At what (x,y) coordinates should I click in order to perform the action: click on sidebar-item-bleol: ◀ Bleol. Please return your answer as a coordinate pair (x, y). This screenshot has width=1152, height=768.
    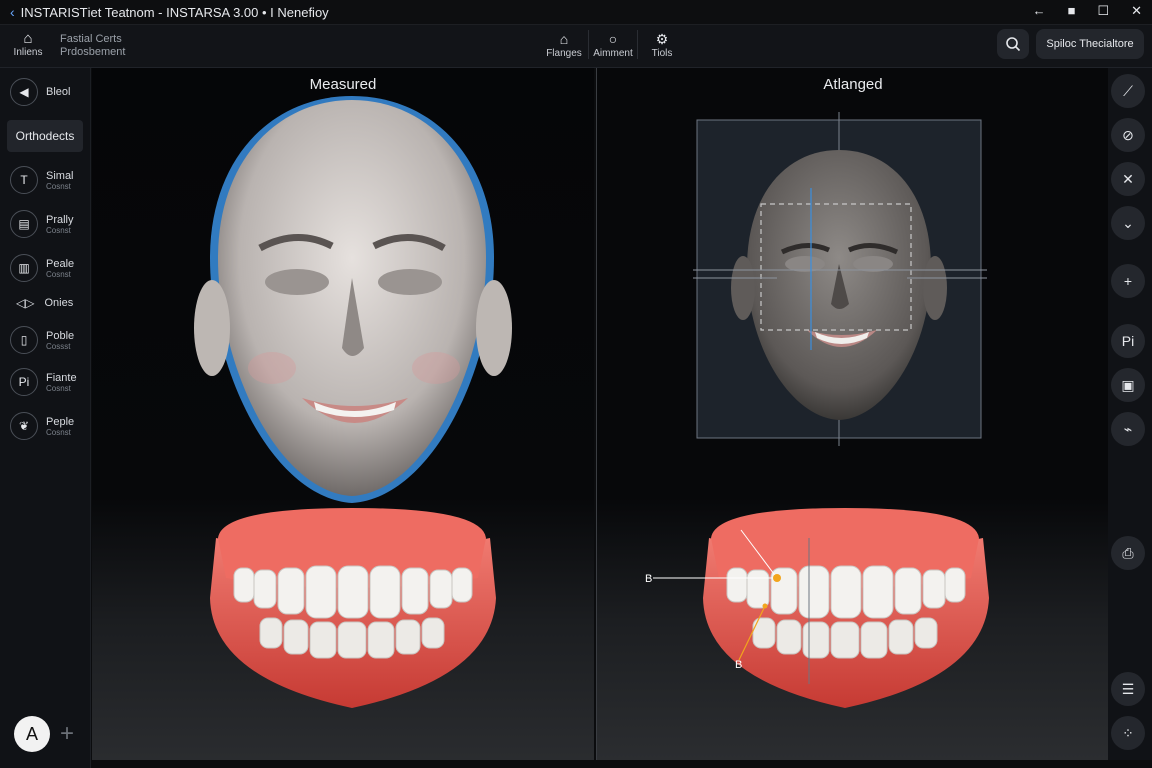
    Looking at the image, I should click on (40, 92).